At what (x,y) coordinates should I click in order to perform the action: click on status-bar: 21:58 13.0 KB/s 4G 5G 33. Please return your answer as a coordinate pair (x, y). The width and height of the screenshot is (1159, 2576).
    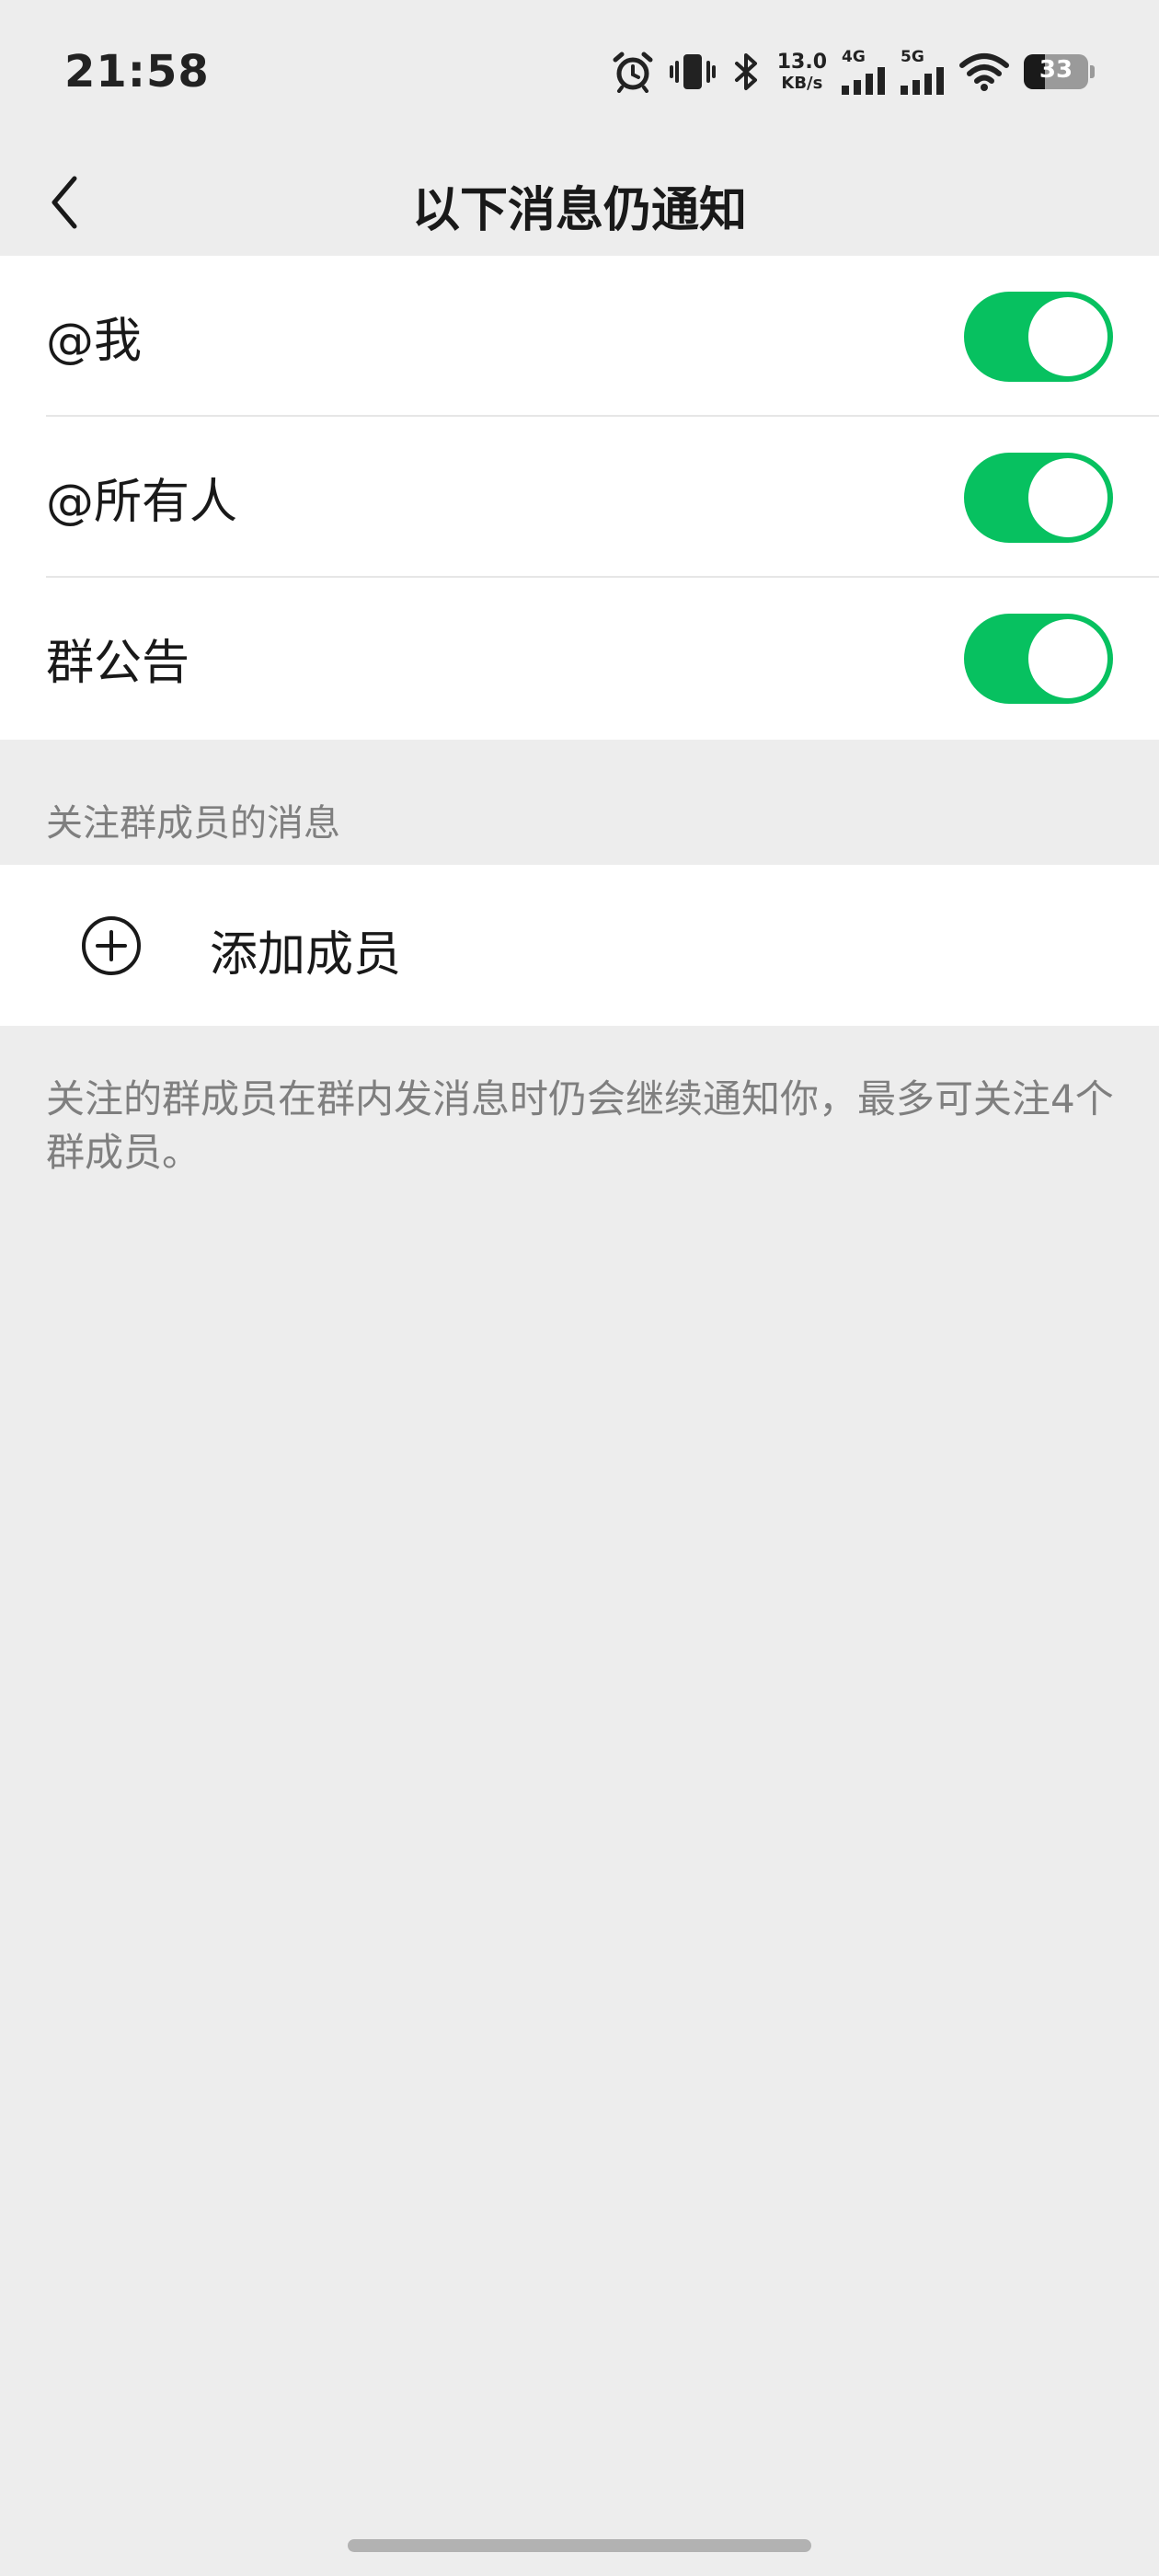
    Looking at the image, I should click on (579, 73).